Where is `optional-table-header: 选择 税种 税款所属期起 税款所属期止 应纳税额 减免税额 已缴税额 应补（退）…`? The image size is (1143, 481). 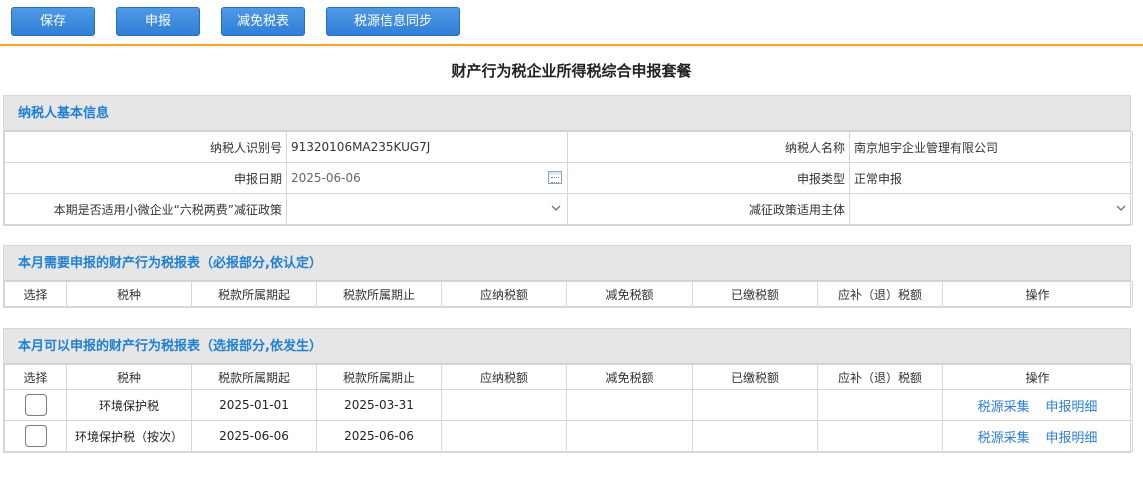 optional-table-header: 选择 税种 税款所属期起 税款所属期止 应纳税额 减免税额 已缴税额 应补（退）… is located at coordinates (568, 377).